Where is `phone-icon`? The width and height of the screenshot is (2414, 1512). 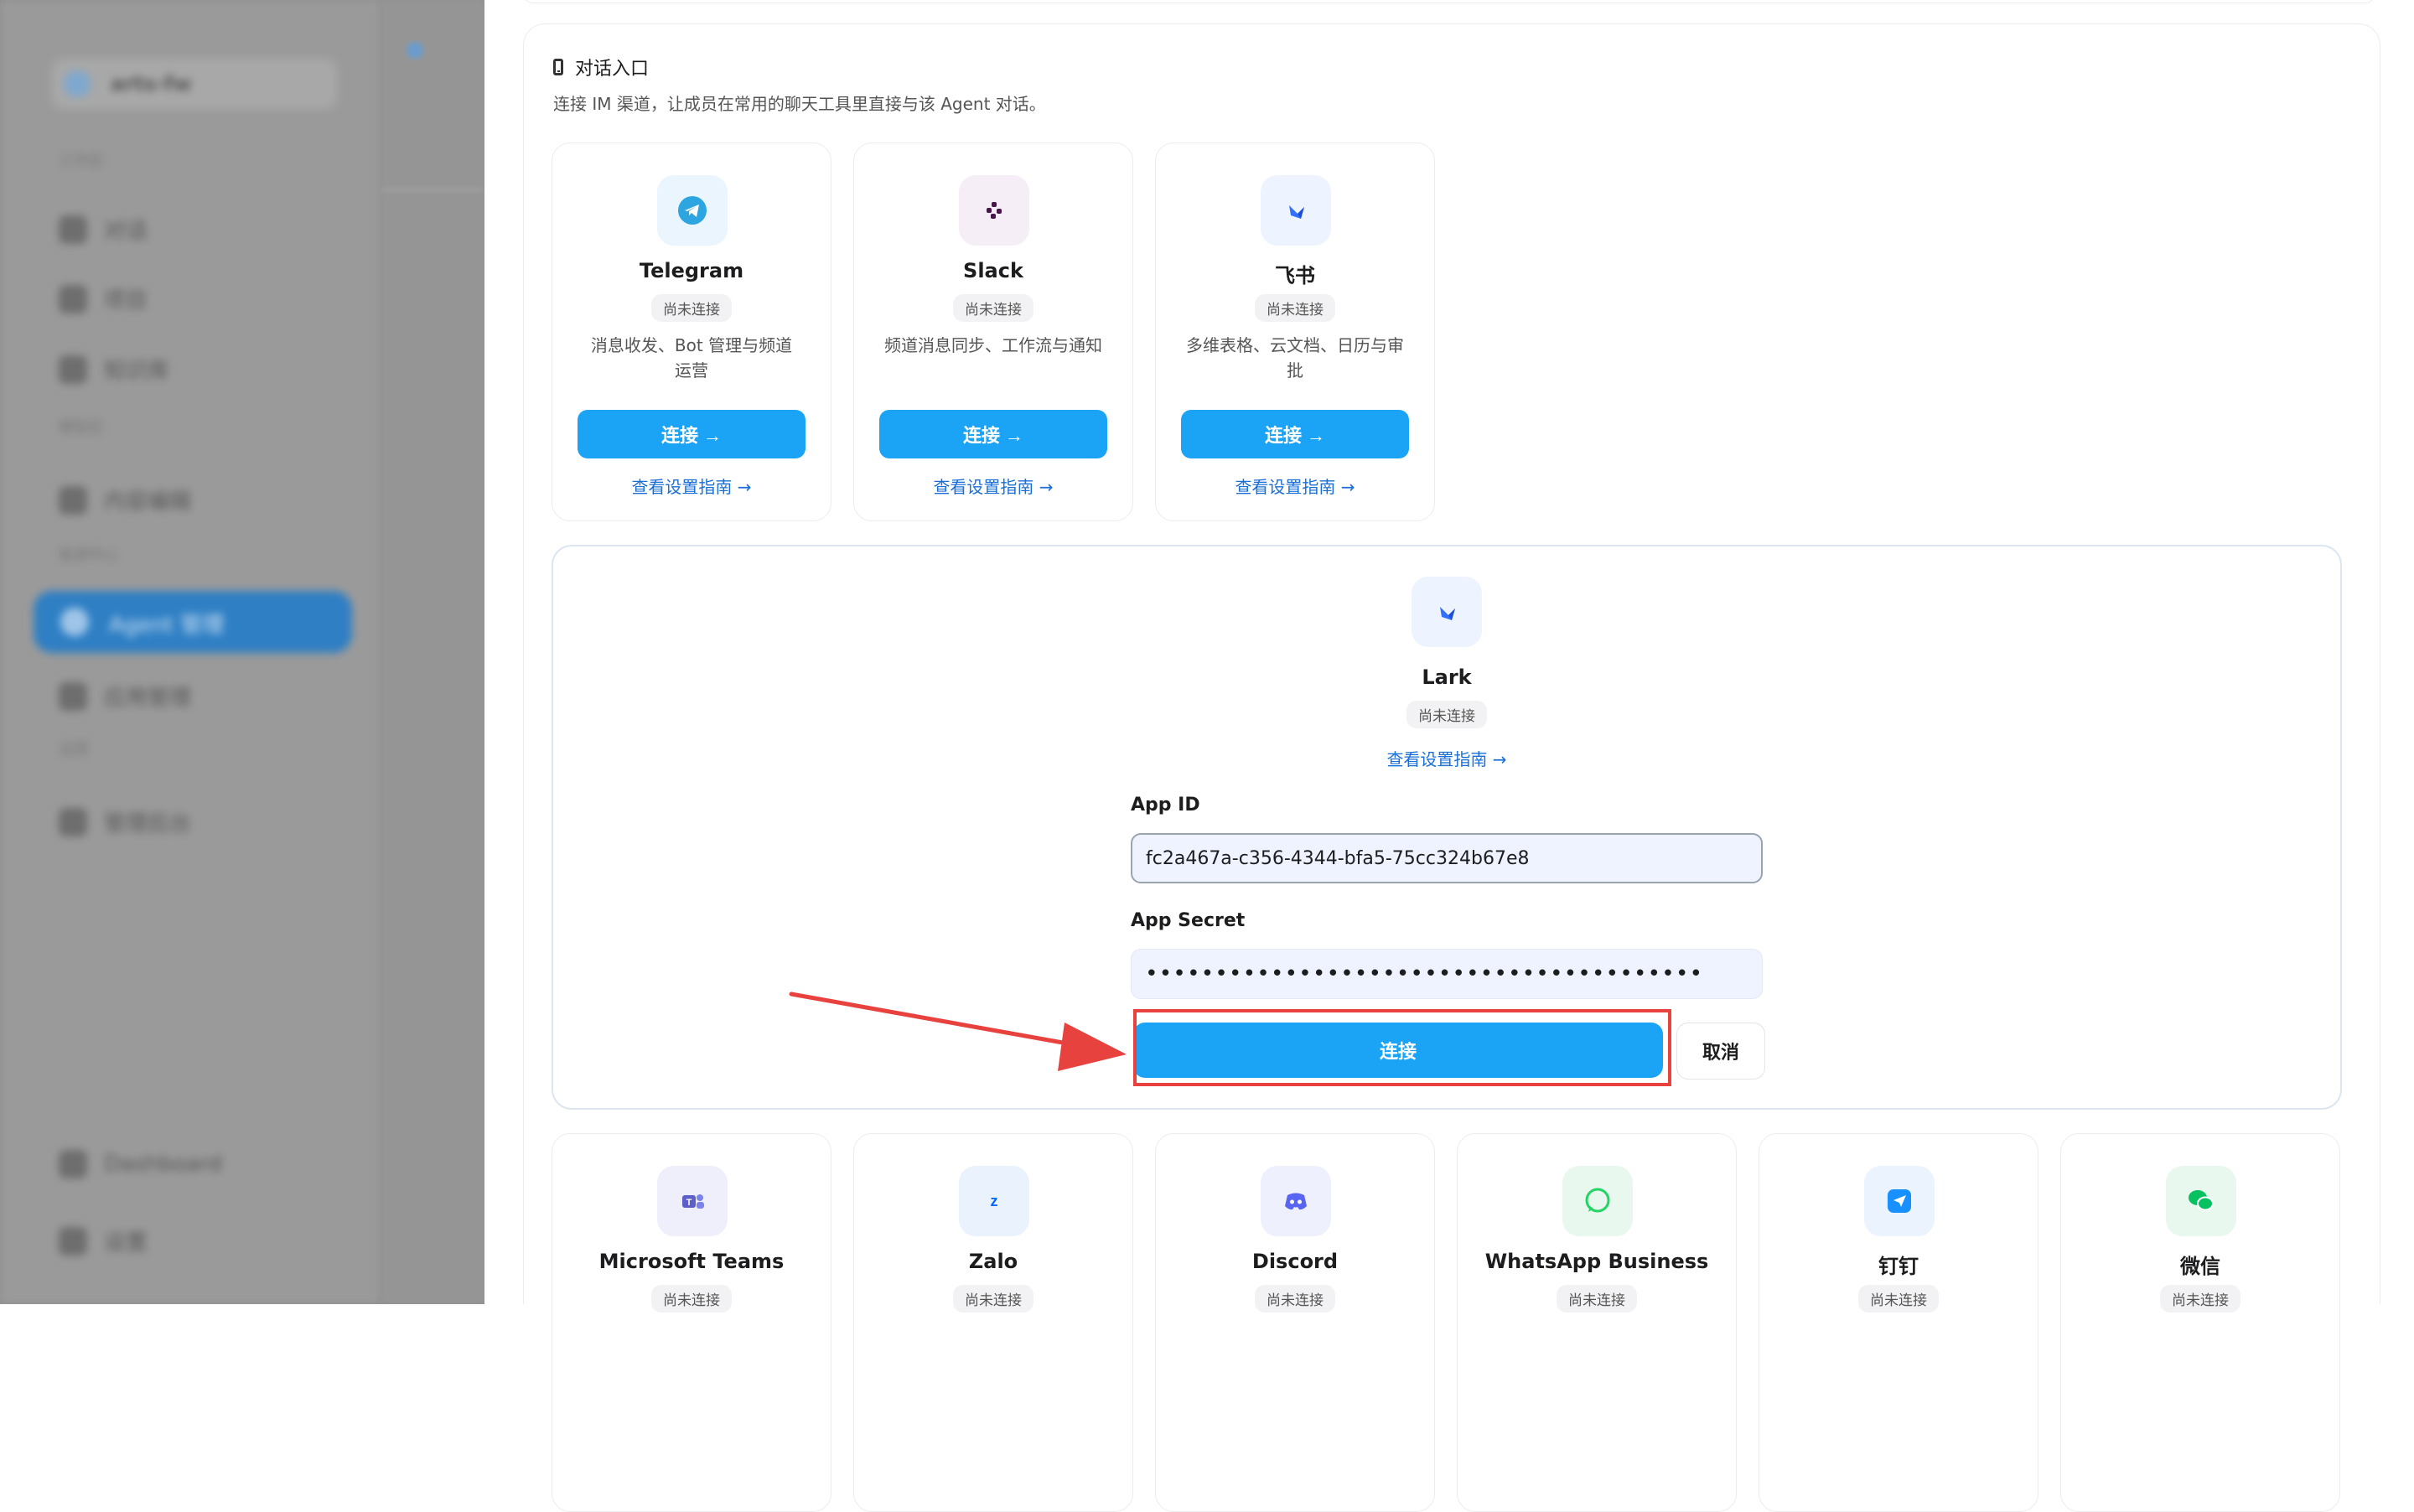 phone-icon is located at coordinates (558, 67).